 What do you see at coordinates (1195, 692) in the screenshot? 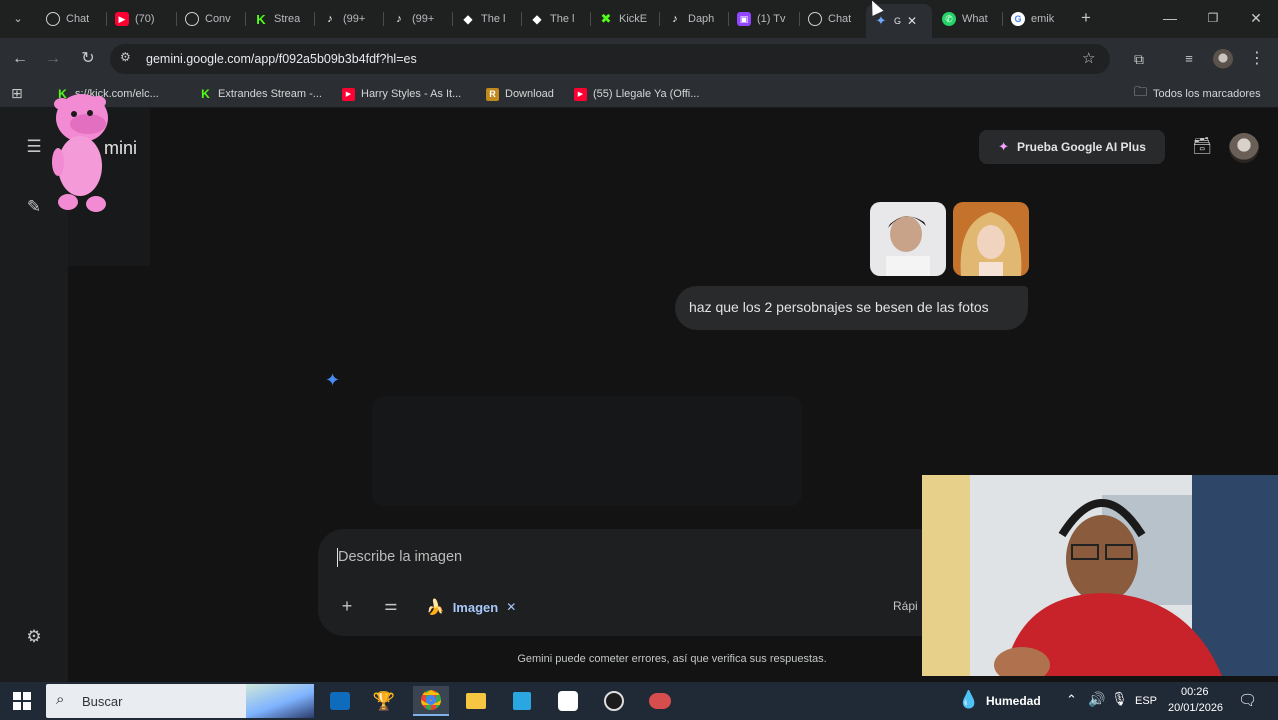
I see `clock-time: 00:26` at bounding box center [1195, 692].